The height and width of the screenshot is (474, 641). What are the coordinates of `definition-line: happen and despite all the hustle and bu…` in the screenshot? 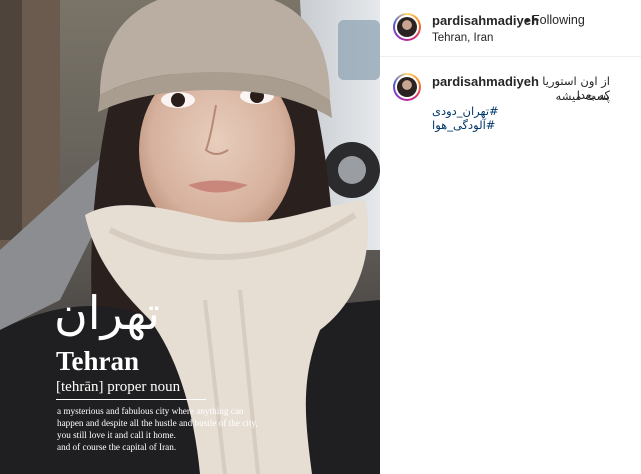 It's located at (157, 423).